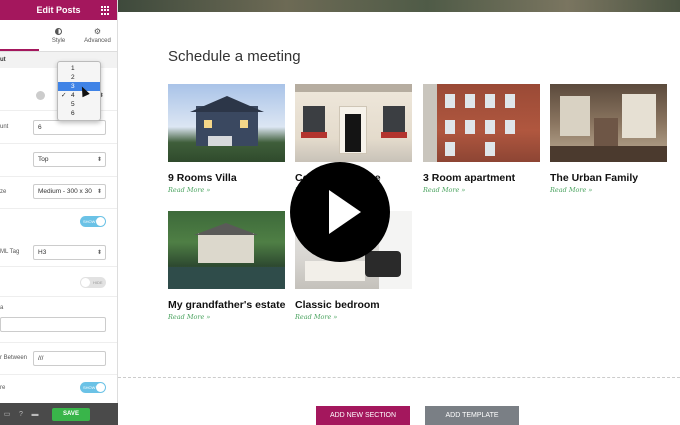  I want to click on dropdown-option: 6, so click(79, 113).